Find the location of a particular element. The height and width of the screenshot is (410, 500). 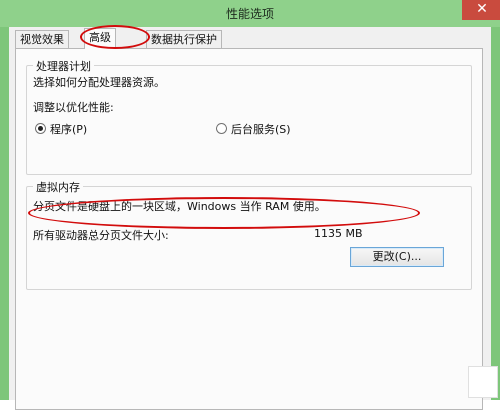

radio-background-services is located at coordinates (221, 128).